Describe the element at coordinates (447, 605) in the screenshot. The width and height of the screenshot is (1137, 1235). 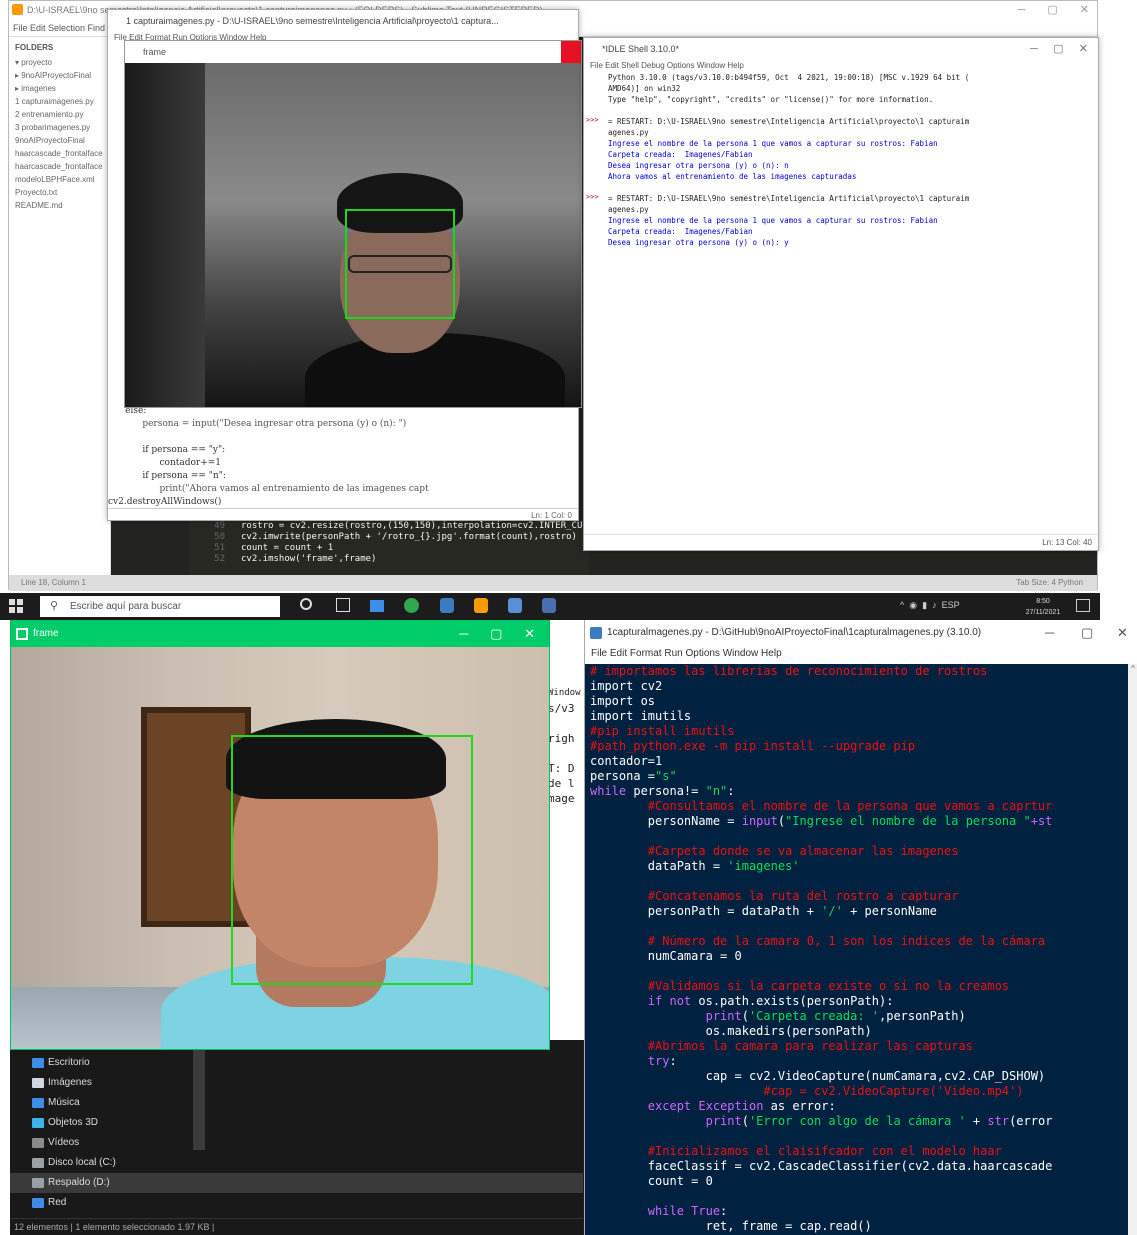
I see `python-icon` at that location.